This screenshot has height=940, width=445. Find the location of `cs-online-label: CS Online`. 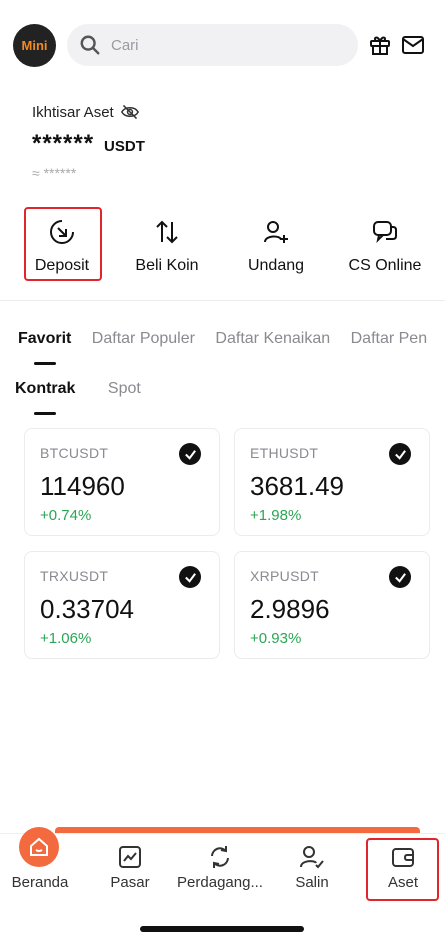

cs-online-label: CS Online is located at coordinates (385, 265).